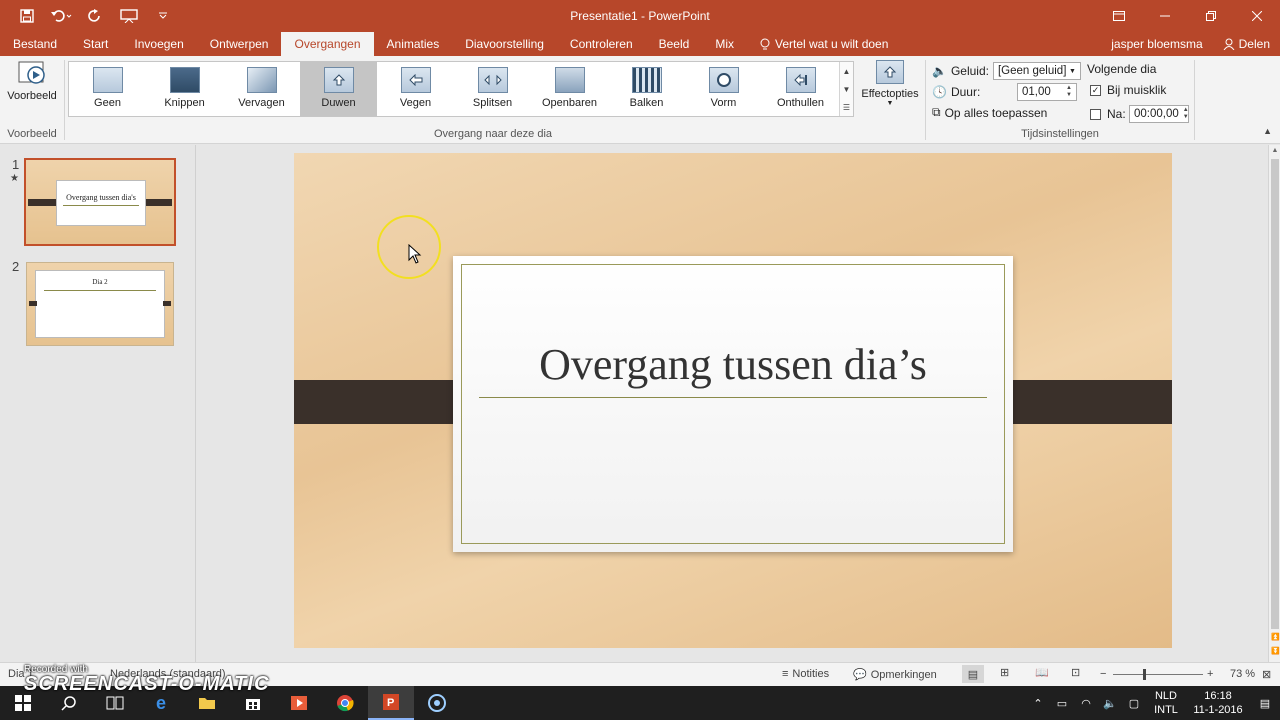 The image size is (1280, 720). I want to click on slide-thumbnail-pane: 1 ★ Overgang tussen dia's 2 Dia 2, so click(98, 403).